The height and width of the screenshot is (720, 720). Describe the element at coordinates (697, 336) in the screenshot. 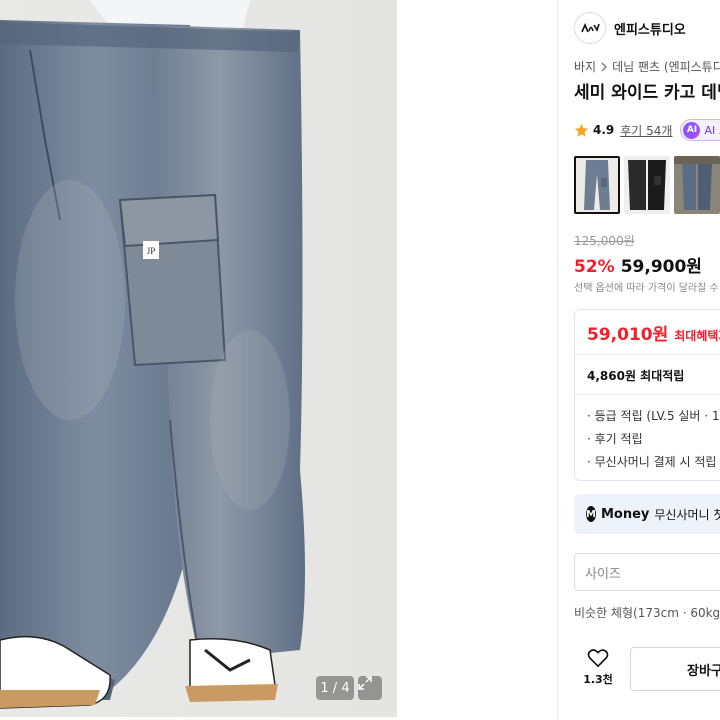

I see `max-price-label: 최대혜택가` at that location.